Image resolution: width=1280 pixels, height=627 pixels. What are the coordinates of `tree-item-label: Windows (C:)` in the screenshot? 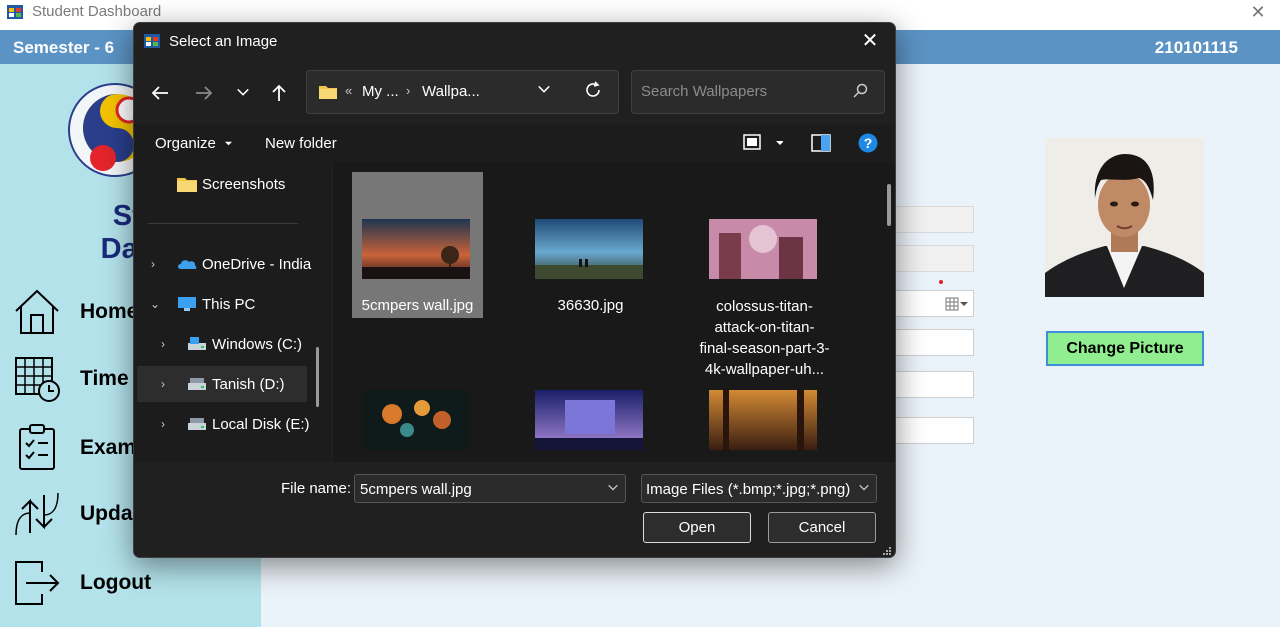 It's located at (257, 344).